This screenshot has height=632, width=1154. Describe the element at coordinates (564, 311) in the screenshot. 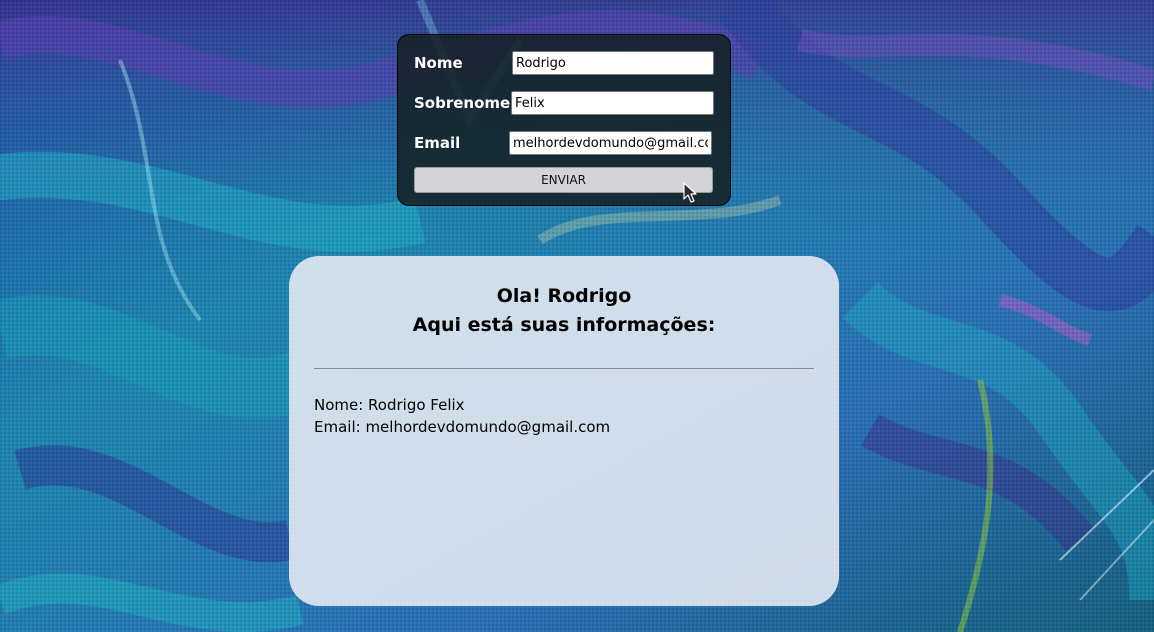

I see `card-heading: Ola! Rodrigo Aqui está suas informações:` at that location.